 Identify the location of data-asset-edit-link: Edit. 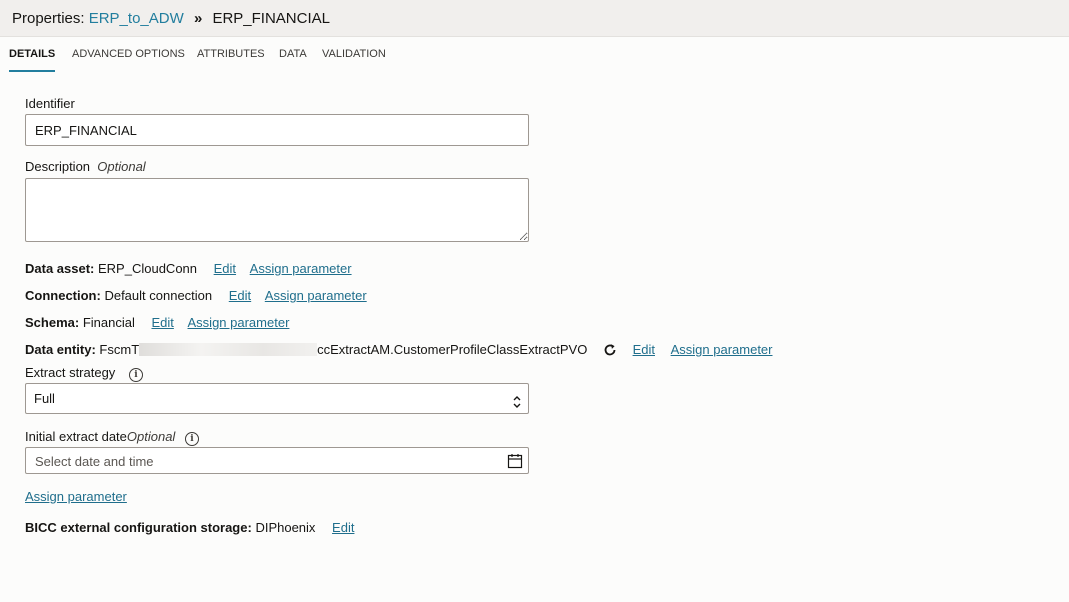
(225, 268).